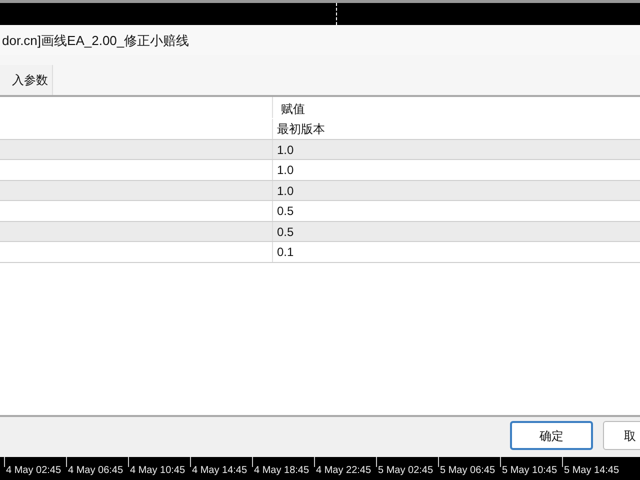 The width and height of the screenshot is (640, 480). Describe the element at coordinates (96, 470) in the screenshot. I see `time-label: 4 May 06:45` at that location.